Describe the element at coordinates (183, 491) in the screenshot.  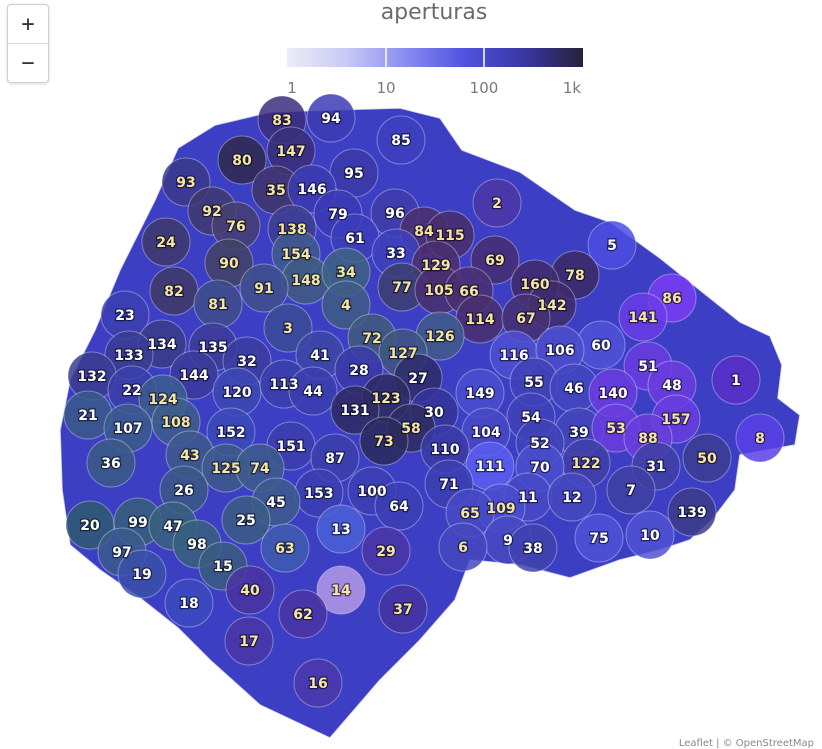
I see `district-label-26: 26` at that location.